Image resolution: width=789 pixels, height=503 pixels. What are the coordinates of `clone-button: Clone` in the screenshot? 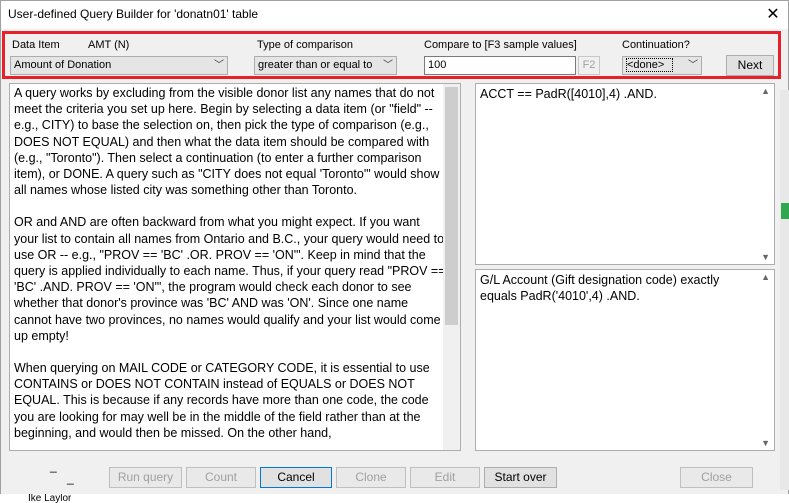 It's located at (371, 477).